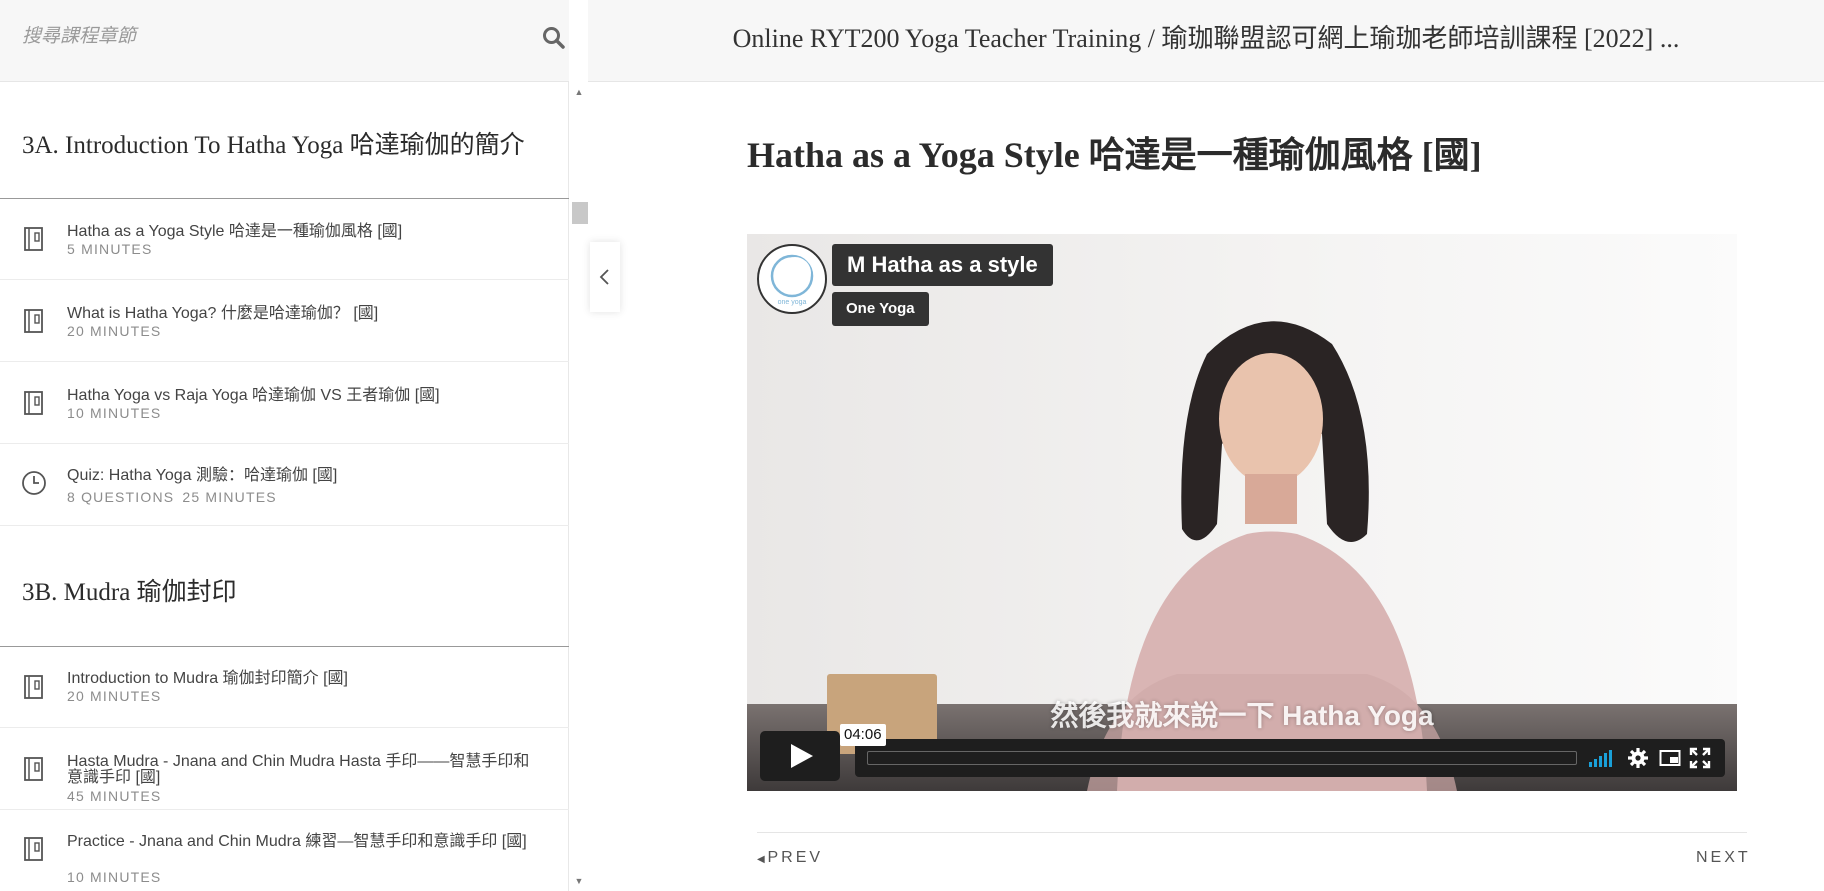 This screenshot has width=1824, height=891. Describe the element at coordinates (207, 678) in the screenshot. I see `lesson-title: Introduction to Mudra 瑜伽封印簡介 [國]` at that location.